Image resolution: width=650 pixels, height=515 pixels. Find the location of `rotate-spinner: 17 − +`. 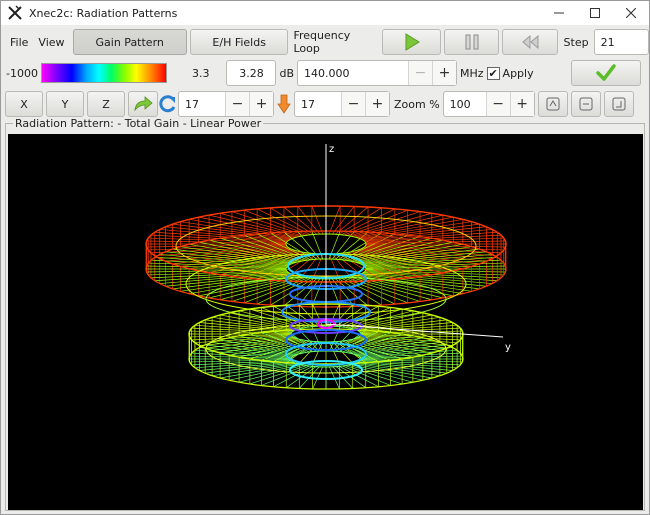

rotate-spinner: 17 − + is located at coordinates (226, 104).